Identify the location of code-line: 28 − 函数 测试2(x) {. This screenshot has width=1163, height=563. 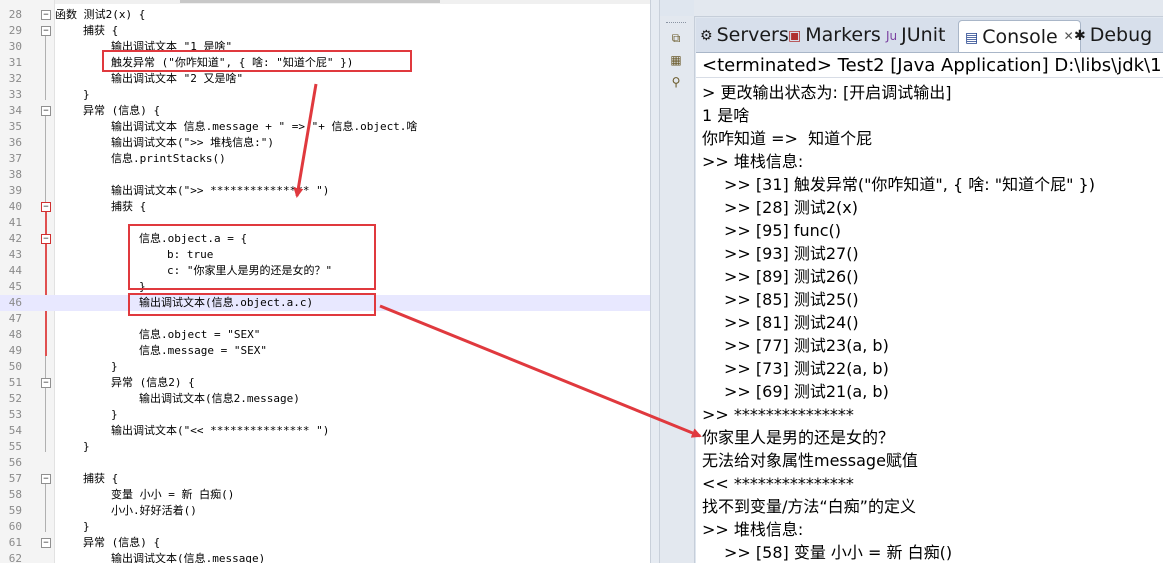
(325, 15).